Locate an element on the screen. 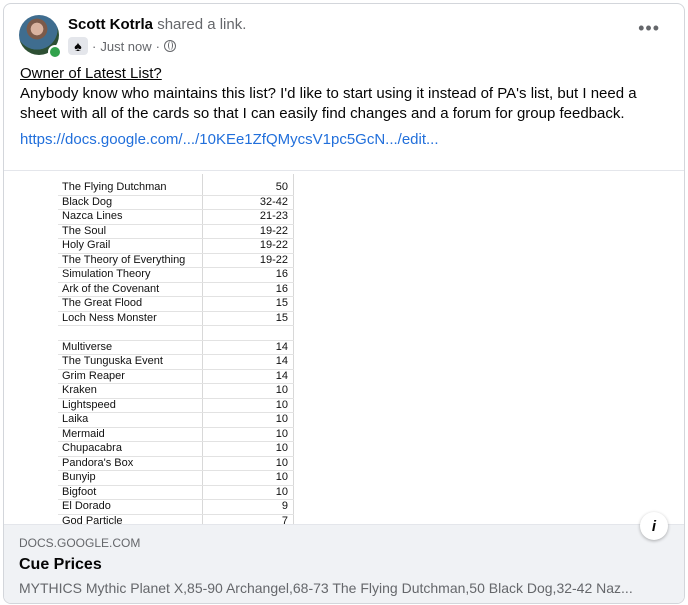  card-name: The Great Flood is located at coordinates (102, 303).